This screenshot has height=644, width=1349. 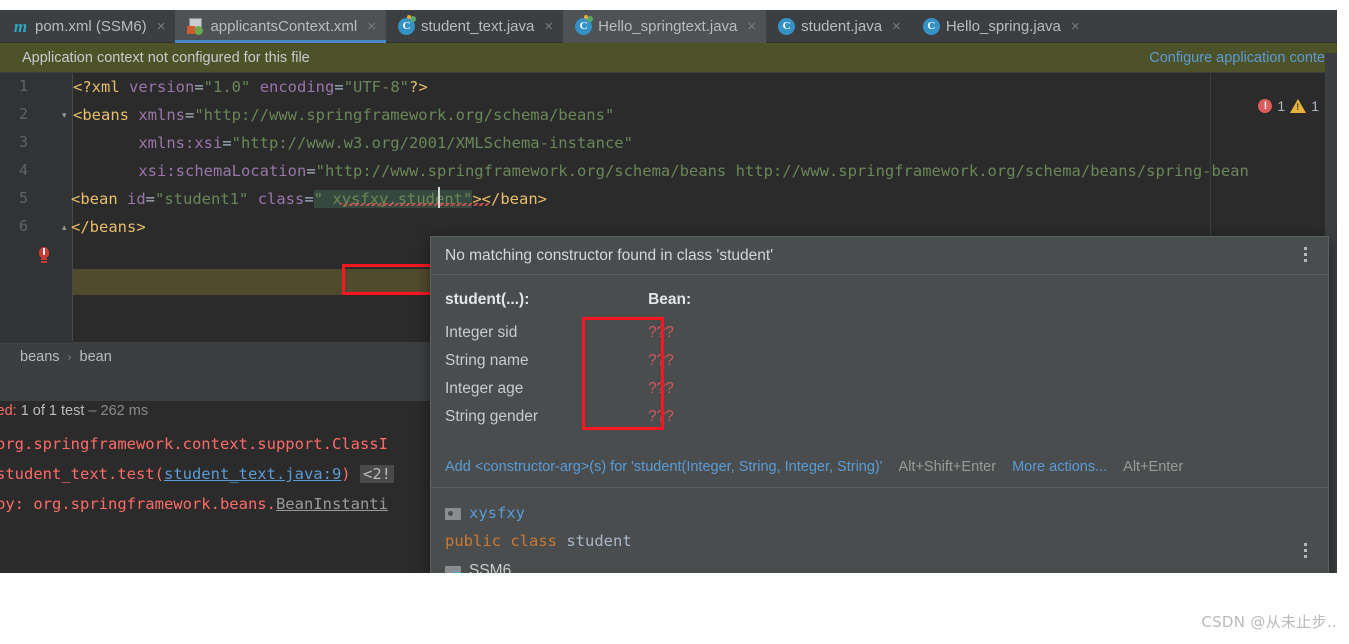 What do you see at coordinates (1281, 106) in the screenshot?
I see `error-count: 1` at bounding box center [1281, 106].